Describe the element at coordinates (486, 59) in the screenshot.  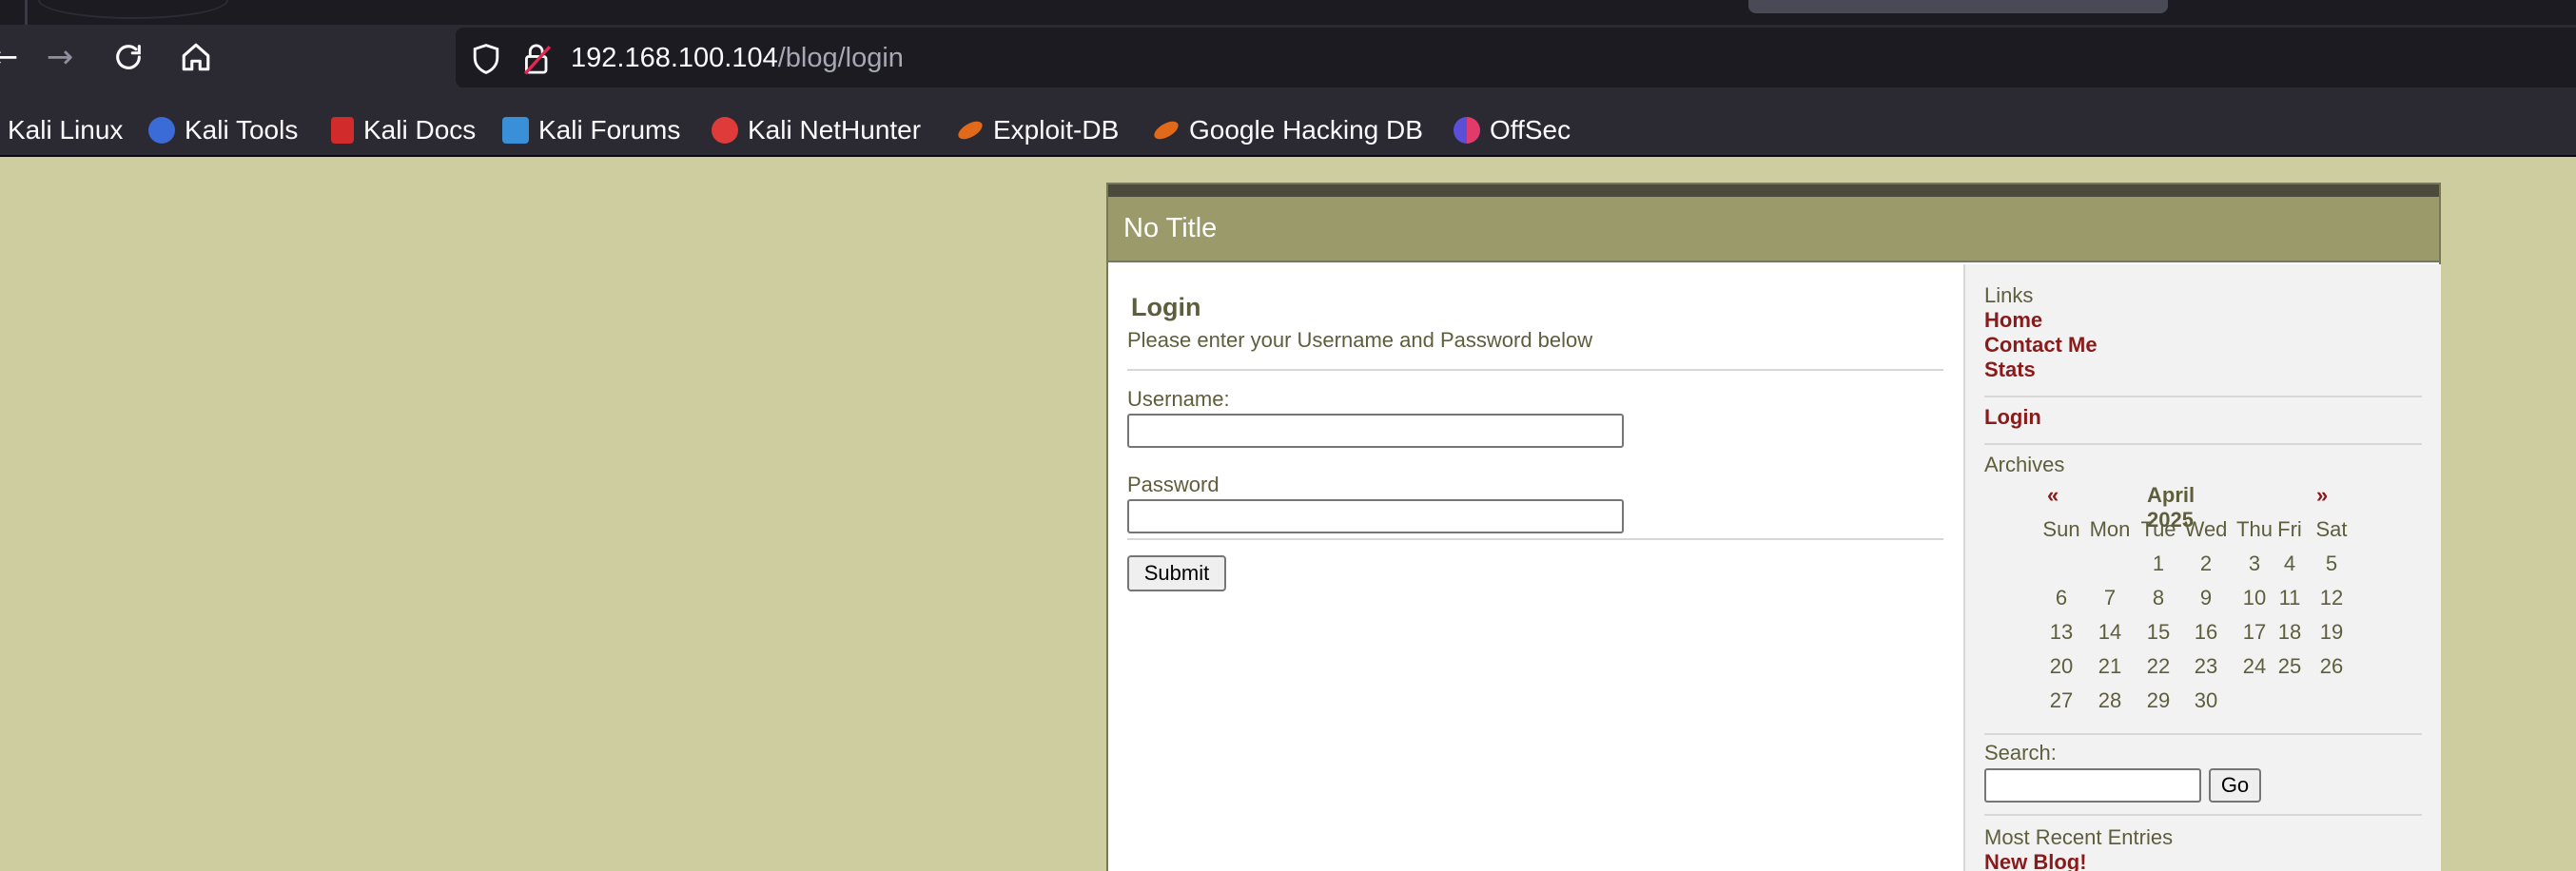
I see `tracking-protection-shield-icon` at that location.